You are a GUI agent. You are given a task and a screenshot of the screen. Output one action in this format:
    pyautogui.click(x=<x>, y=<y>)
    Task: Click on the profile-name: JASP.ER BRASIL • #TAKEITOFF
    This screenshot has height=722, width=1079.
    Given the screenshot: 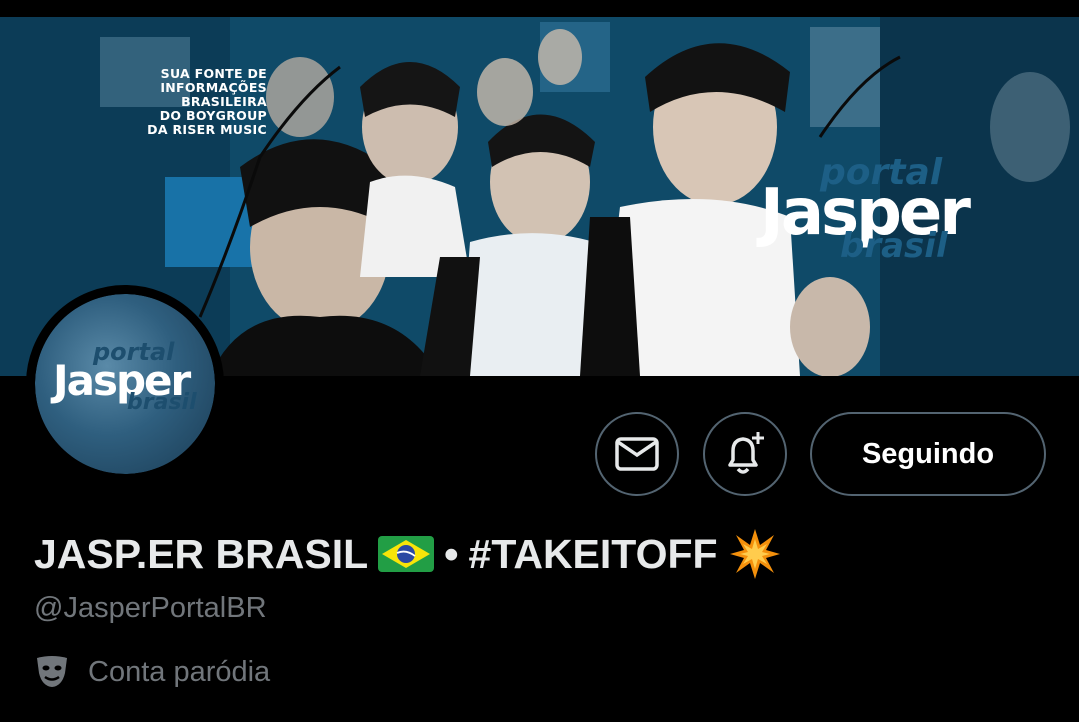 What is the action you would take?
    pyautogui.click(x=408, y=554)
    